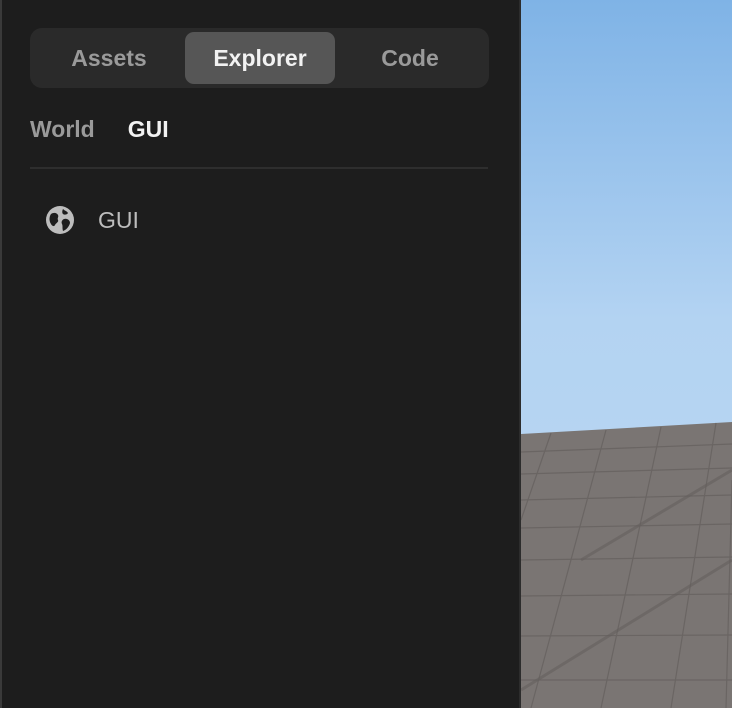 This screenshot has height=708, width=732. I want to click on panel-tab-bar: Assets Explorer Code, so click(259, 58).